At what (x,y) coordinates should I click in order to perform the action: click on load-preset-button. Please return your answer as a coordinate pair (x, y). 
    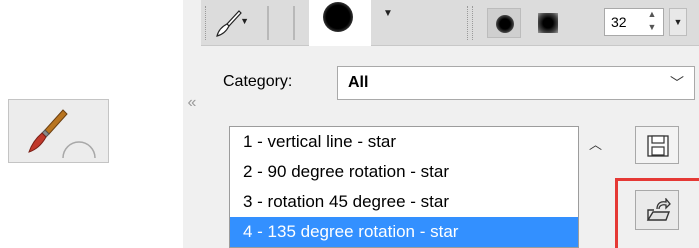
    Looking at the image, I should click on (657, 210).